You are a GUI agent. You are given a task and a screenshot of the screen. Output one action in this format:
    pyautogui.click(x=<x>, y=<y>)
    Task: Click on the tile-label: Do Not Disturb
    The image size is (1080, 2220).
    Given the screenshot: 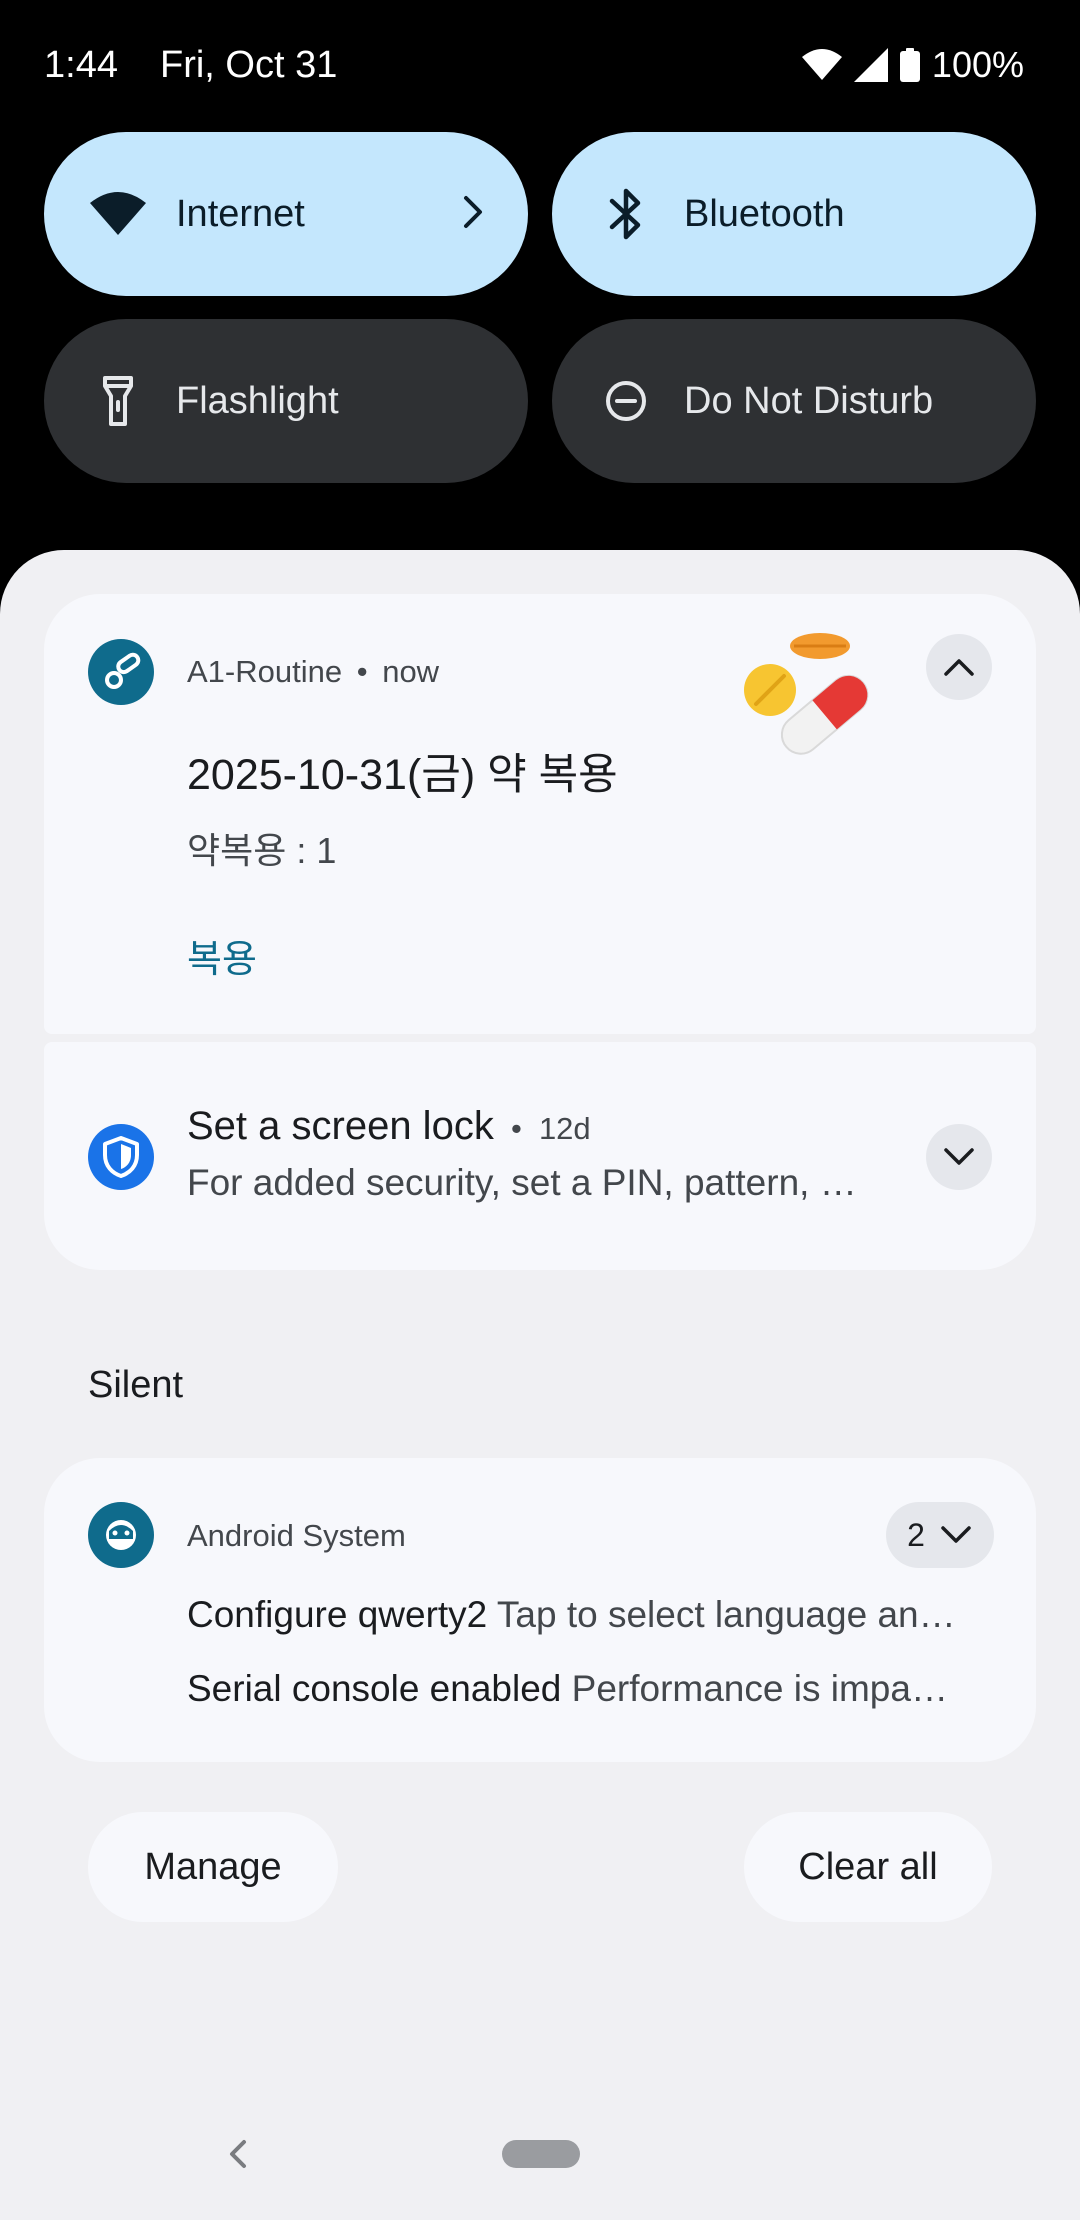 What is the action you would take?
    pyautogui.click(x=809, y=400)
    